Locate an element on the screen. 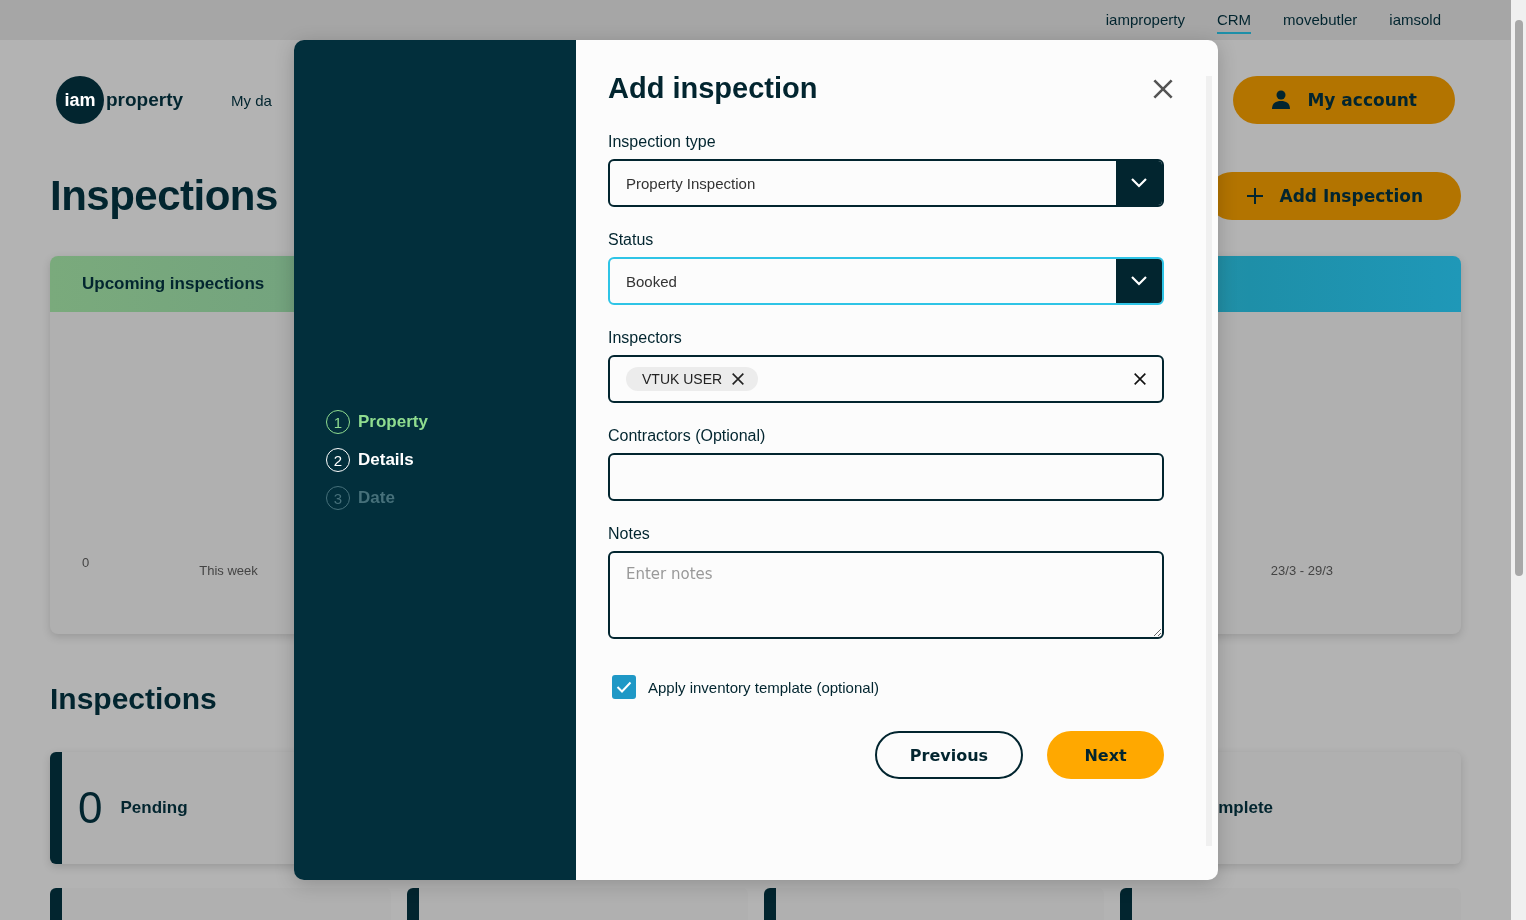  select-field: Property Inspection is located at coordinates (886, 183).